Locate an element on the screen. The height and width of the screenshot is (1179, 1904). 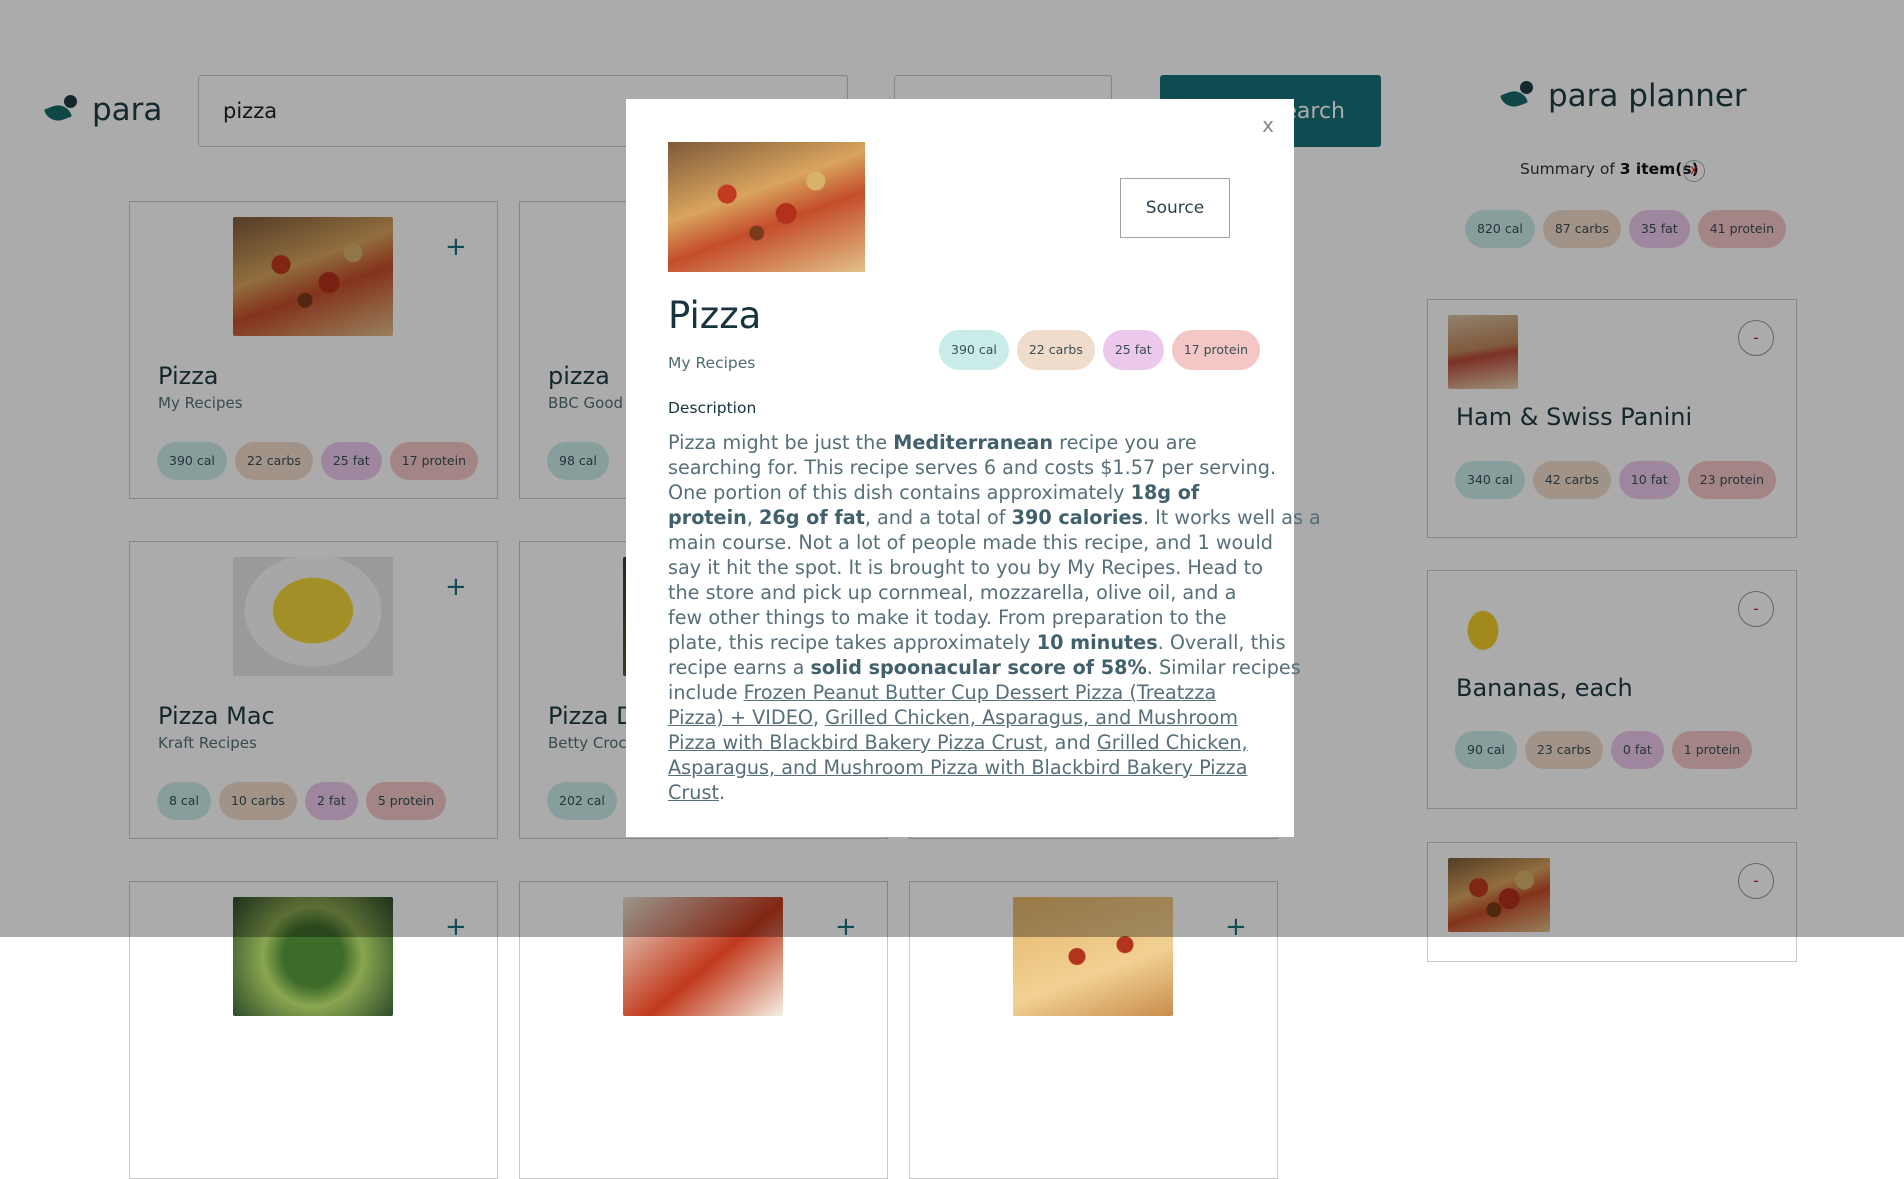
description-heading: Description is located at coordinates (712, 408).